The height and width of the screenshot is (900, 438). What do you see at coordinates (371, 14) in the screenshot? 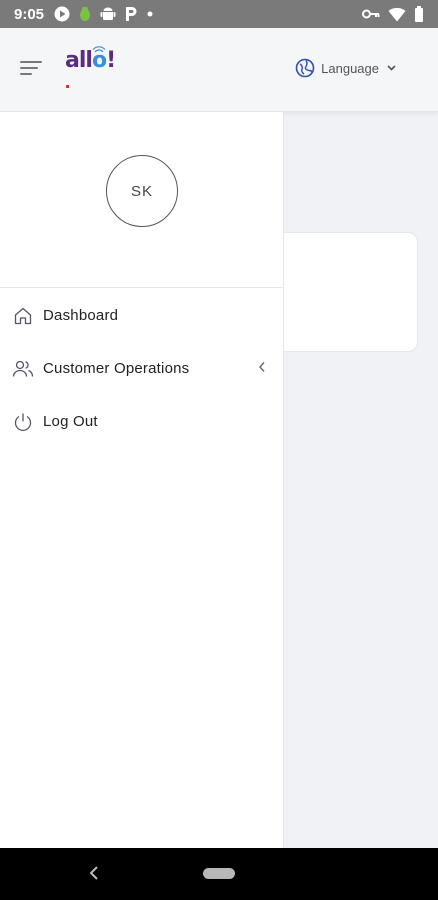
I see `vpn-key-icon` at bounding box center [371, 14].